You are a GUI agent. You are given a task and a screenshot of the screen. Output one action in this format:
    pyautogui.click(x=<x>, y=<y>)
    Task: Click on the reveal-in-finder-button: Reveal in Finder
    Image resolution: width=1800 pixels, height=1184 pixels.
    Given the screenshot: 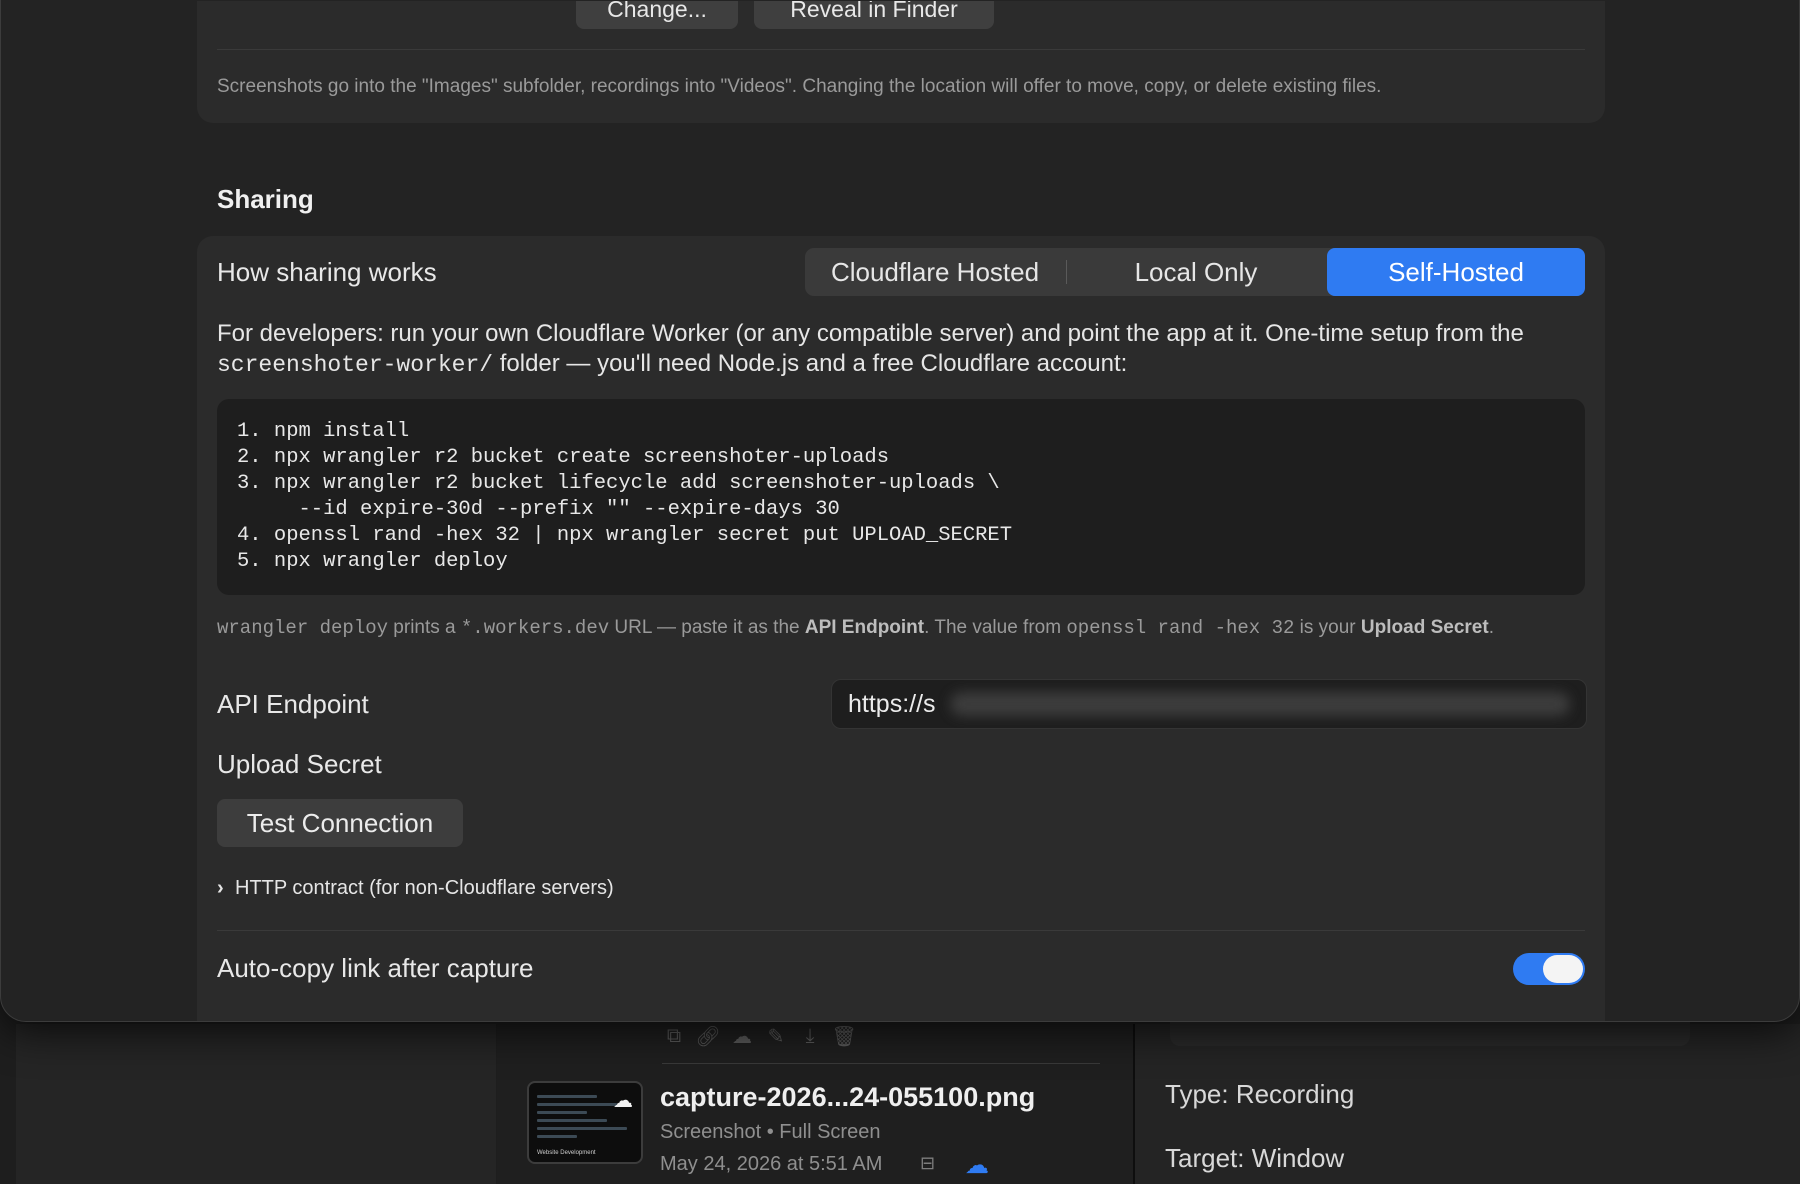 What is the action you would take?
    pyautogui.click(x=874, y=15)
    